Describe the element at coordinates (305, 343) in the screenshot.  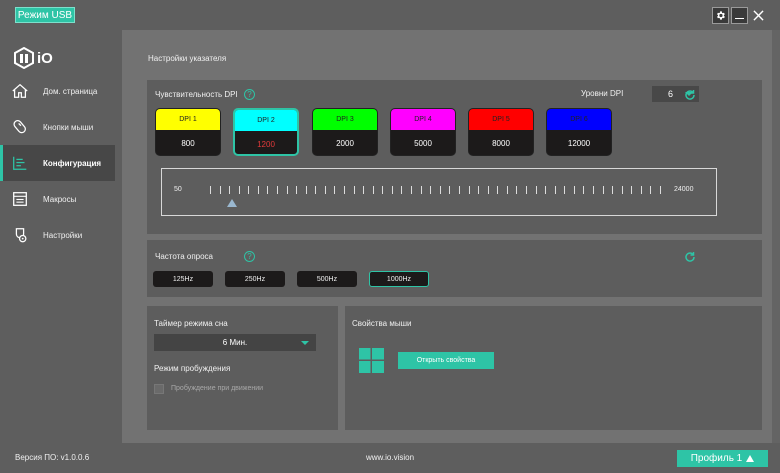
I see `chevron-down-icon` at that location.